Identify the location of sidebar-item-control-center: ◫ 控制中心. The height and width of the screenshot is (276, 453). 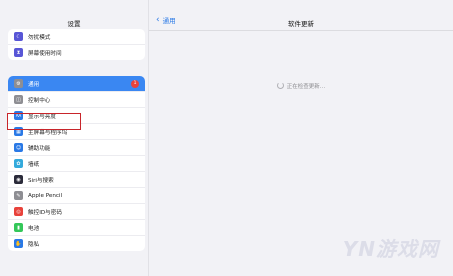
(76, 100).